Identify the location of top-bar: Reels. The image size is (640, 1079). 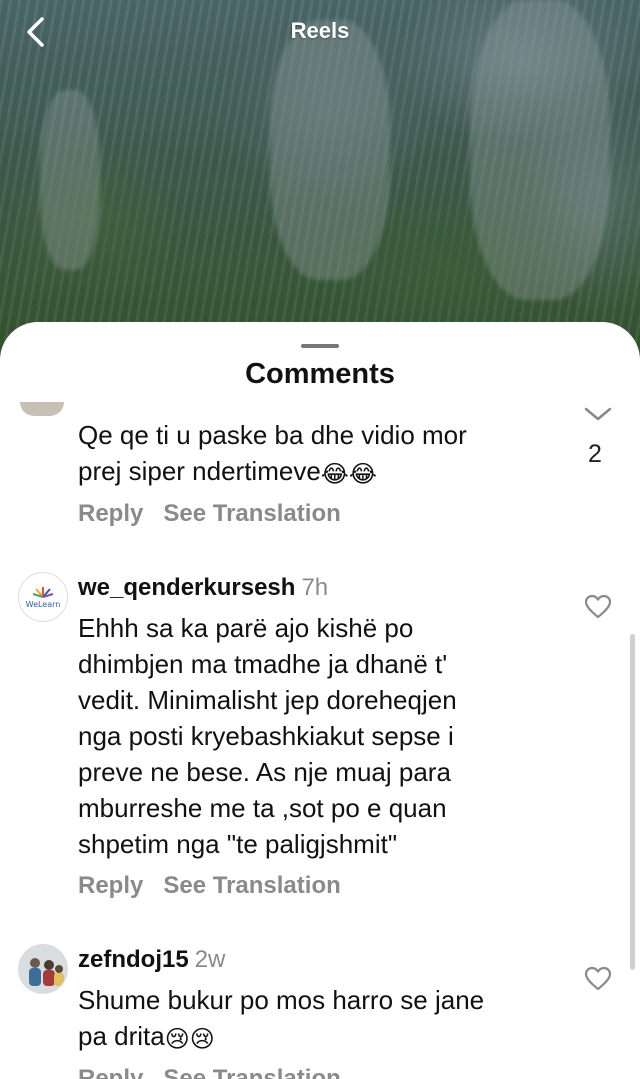
(320, 32).